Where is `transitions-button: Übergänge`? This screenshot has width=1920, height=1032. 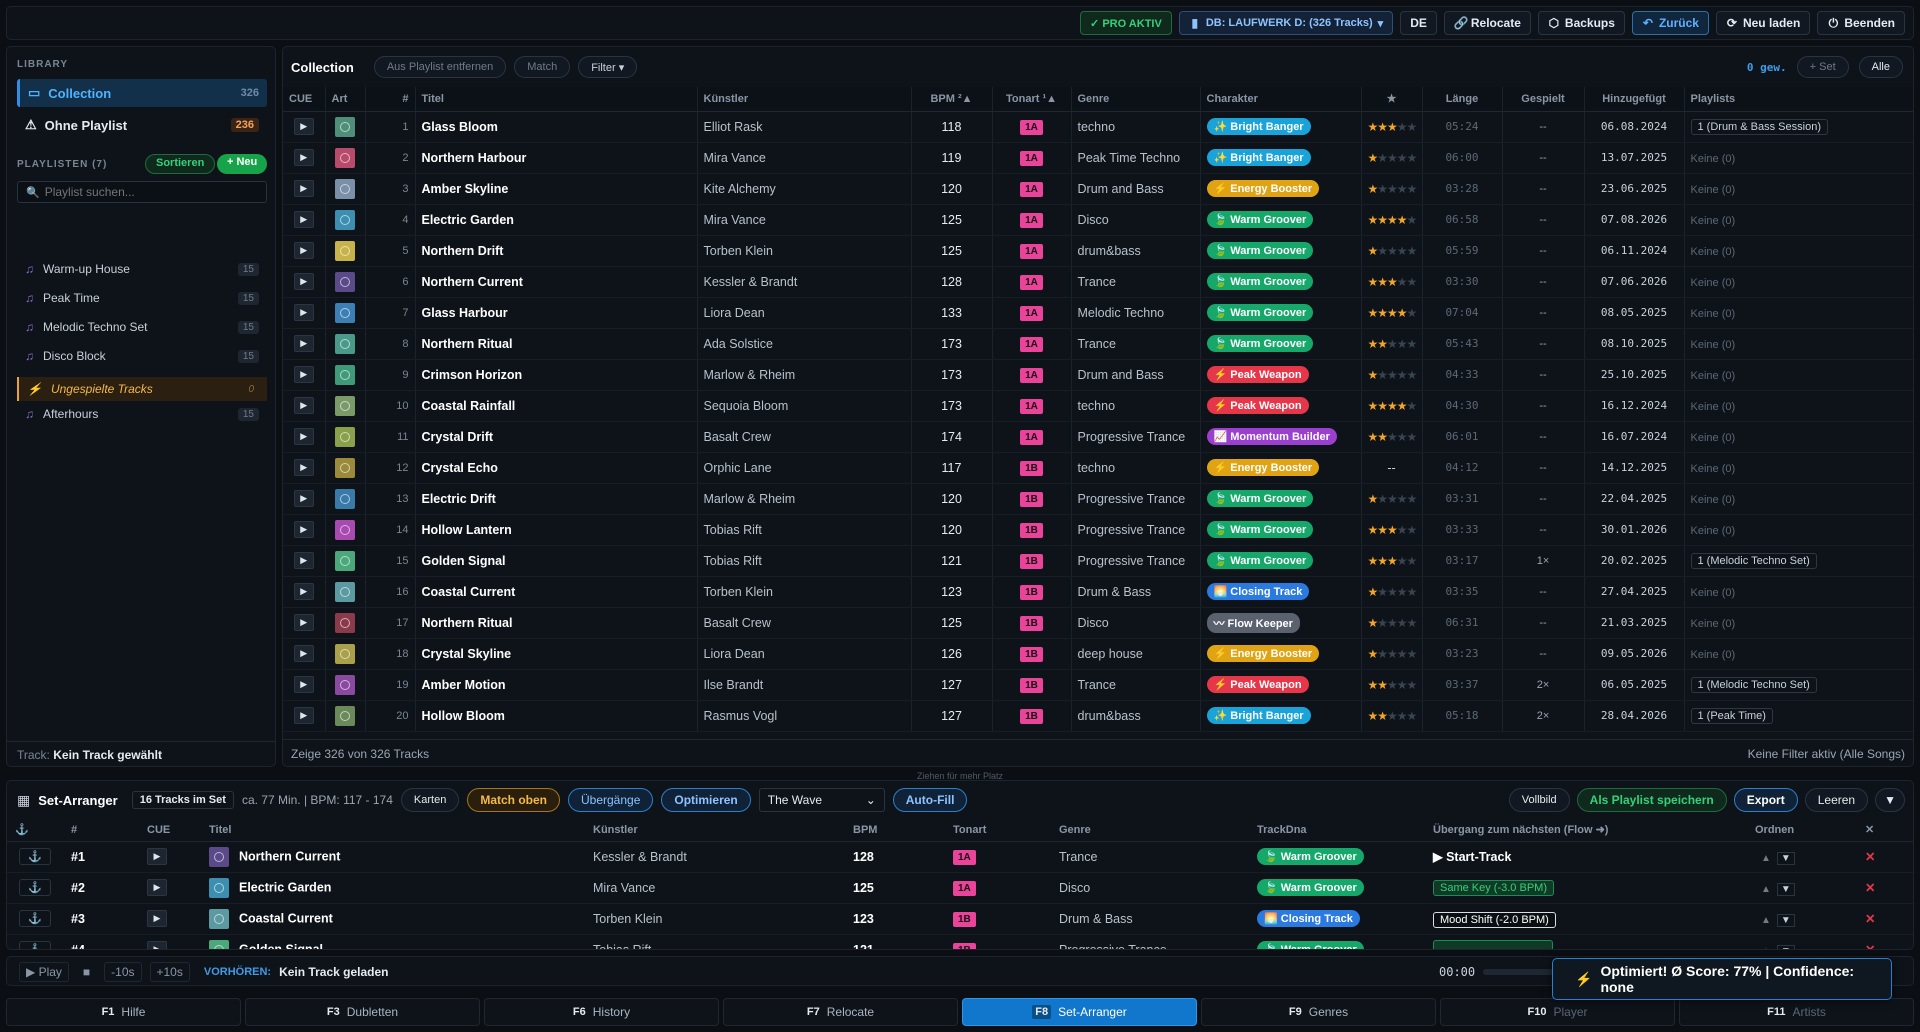 transitions-button: Übergänge is located at coordinates (611, 800).